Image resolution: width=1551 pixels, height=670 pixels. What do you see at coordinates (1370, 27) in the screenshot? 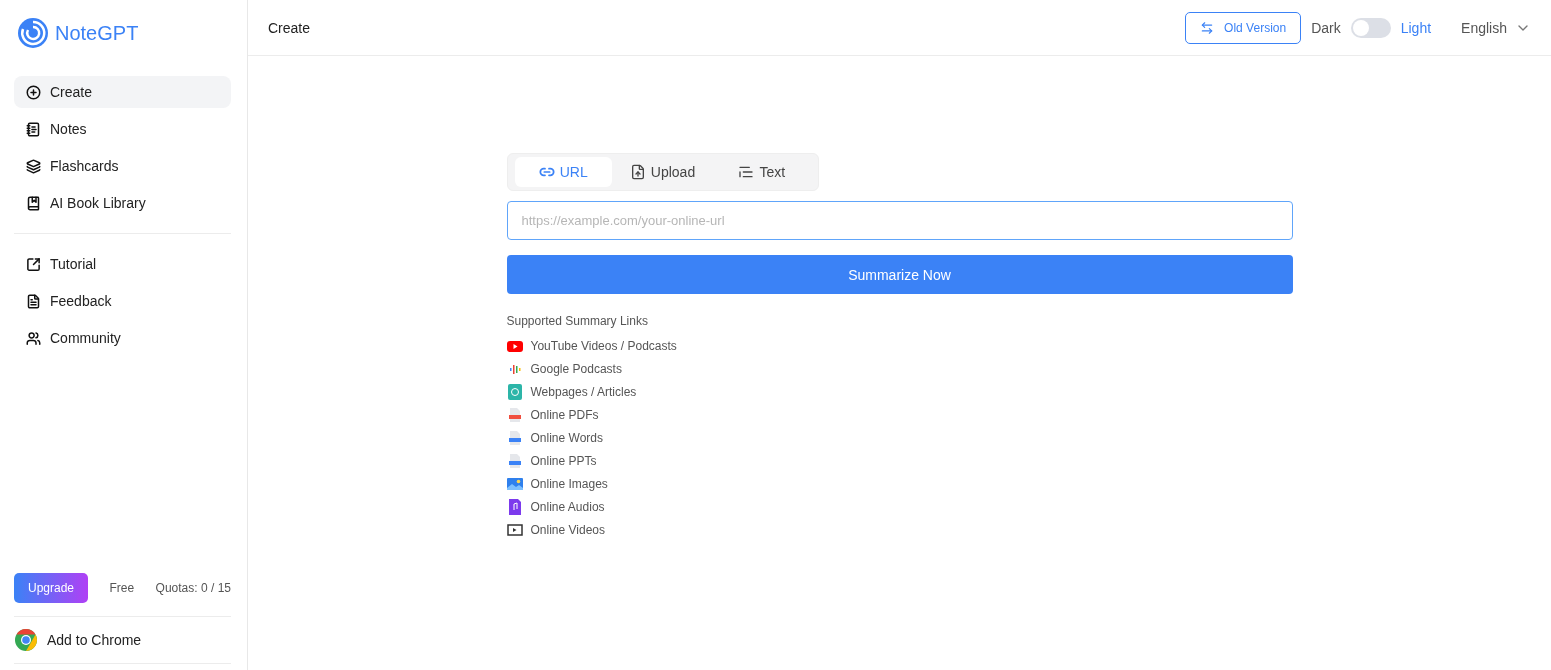
I see `theme-toggle` at bounding box center [1370, 27].